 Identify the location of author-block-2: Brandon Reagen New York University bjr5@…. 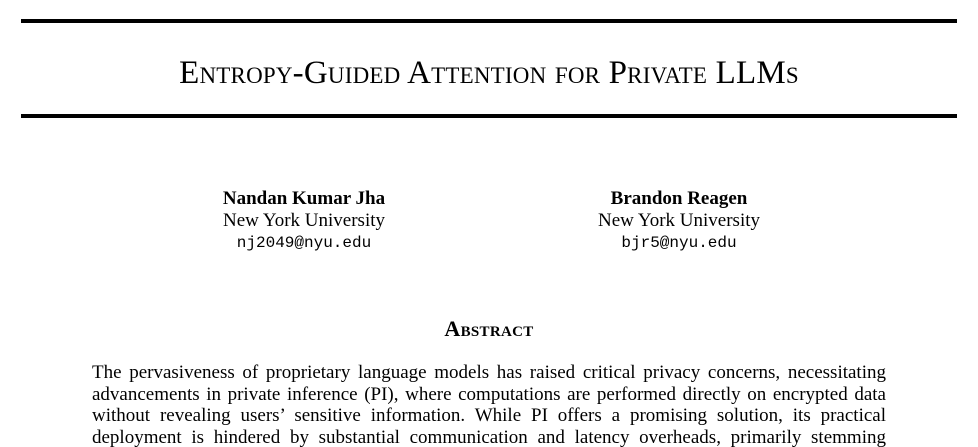
(679, 221).